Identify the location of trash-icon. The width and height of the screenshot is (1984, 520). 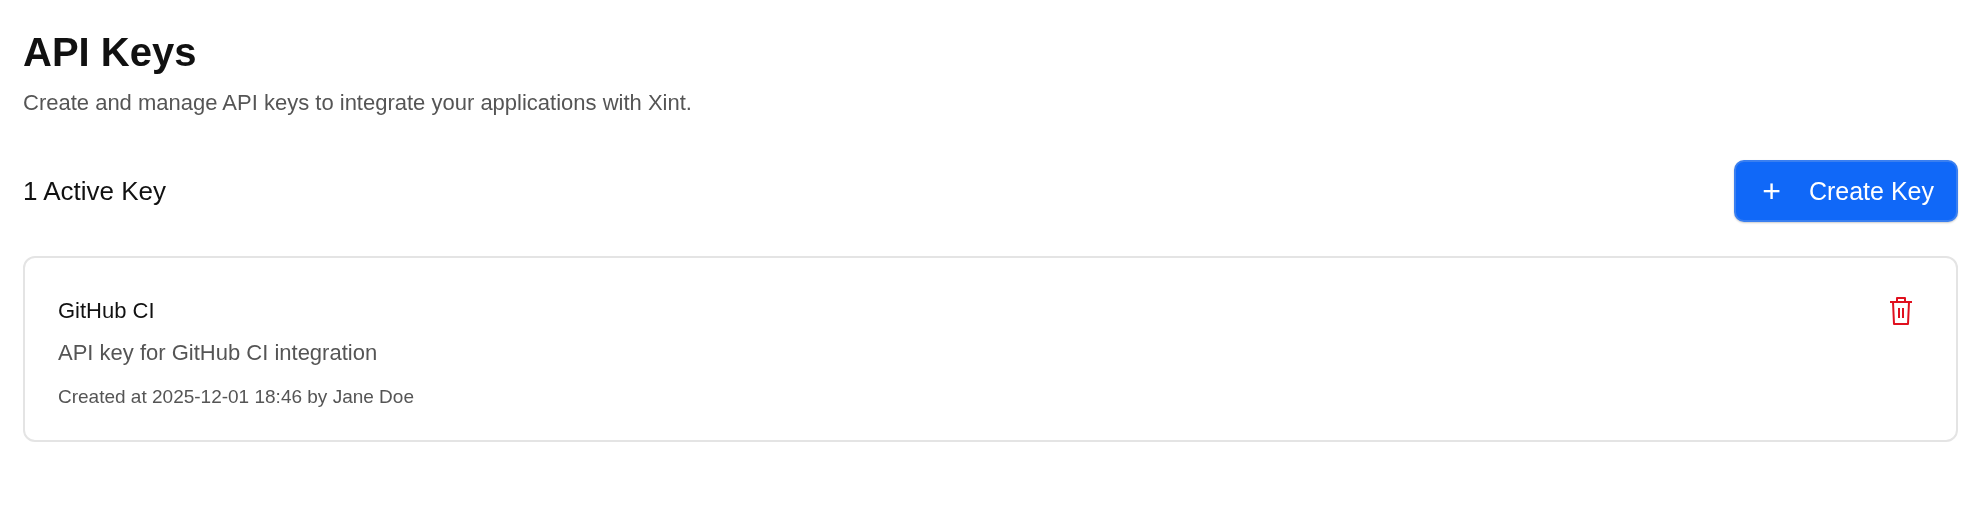
(1901, 311).